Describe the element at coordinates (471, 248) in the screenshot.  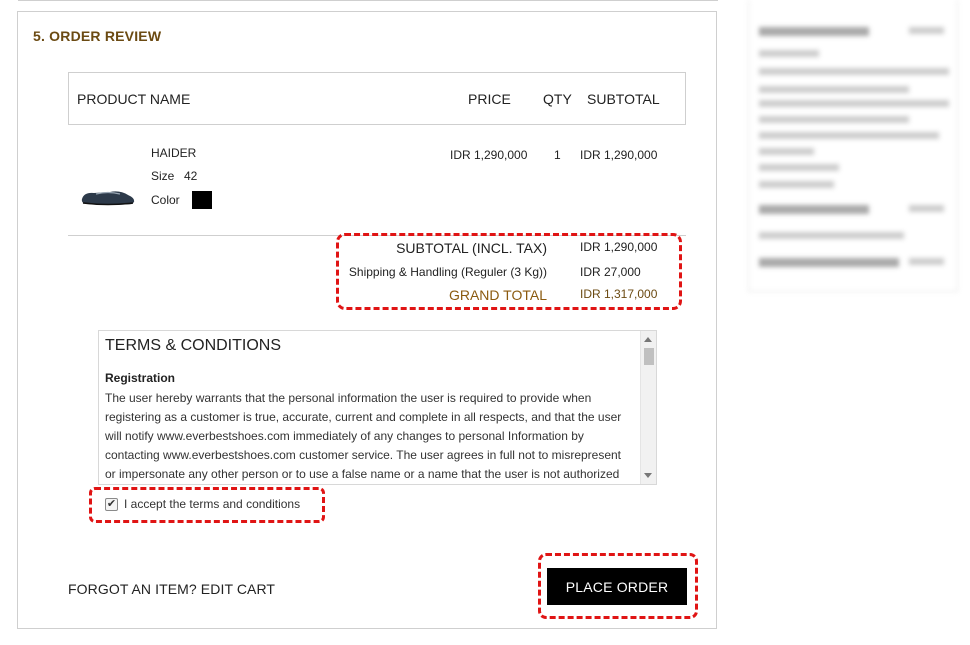
I see `subtotal-label: SUBTOTAL (INCL. TAX)` at that location.